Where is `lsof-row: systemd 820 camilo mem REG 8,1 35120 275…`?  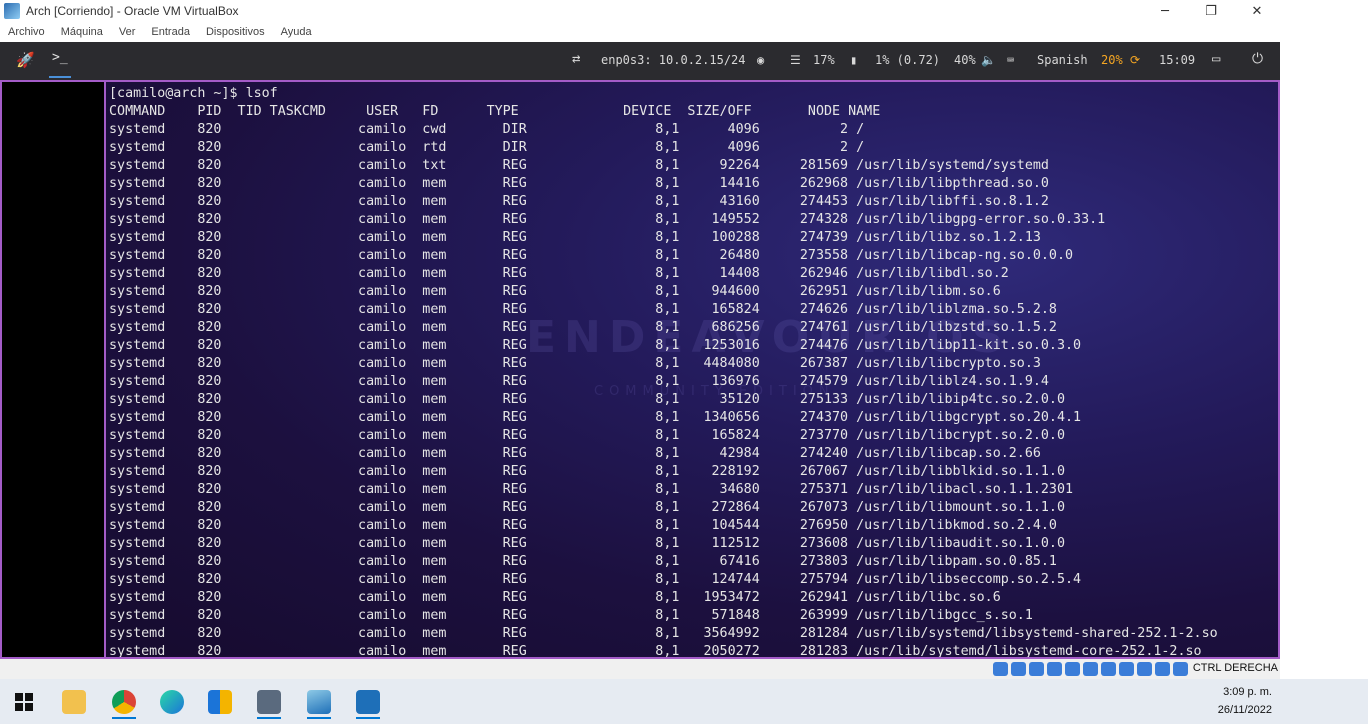
lsof-row: systemd 820 camilo mem REG 8,1 35120 275… is located at coordinates (587, 399).